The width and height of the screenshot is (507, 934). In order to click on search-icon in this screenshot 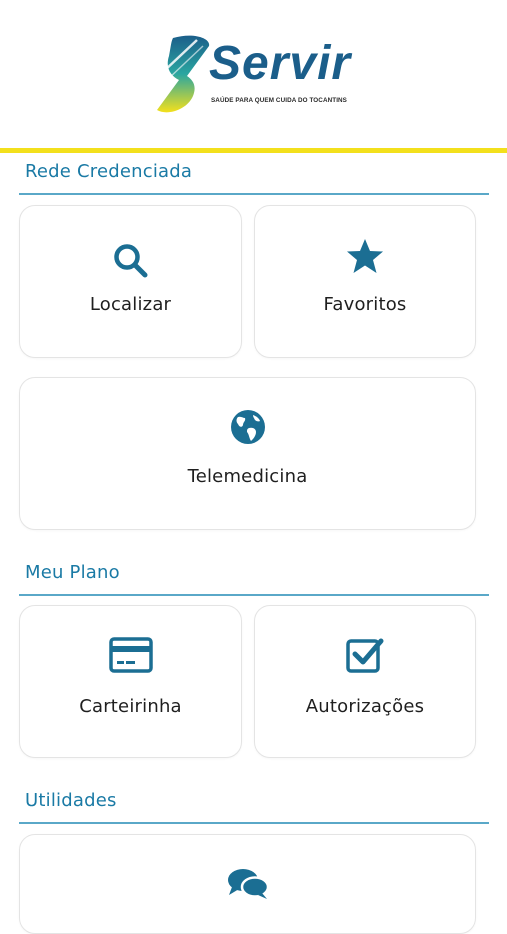, I will do `click(130, 261)`.